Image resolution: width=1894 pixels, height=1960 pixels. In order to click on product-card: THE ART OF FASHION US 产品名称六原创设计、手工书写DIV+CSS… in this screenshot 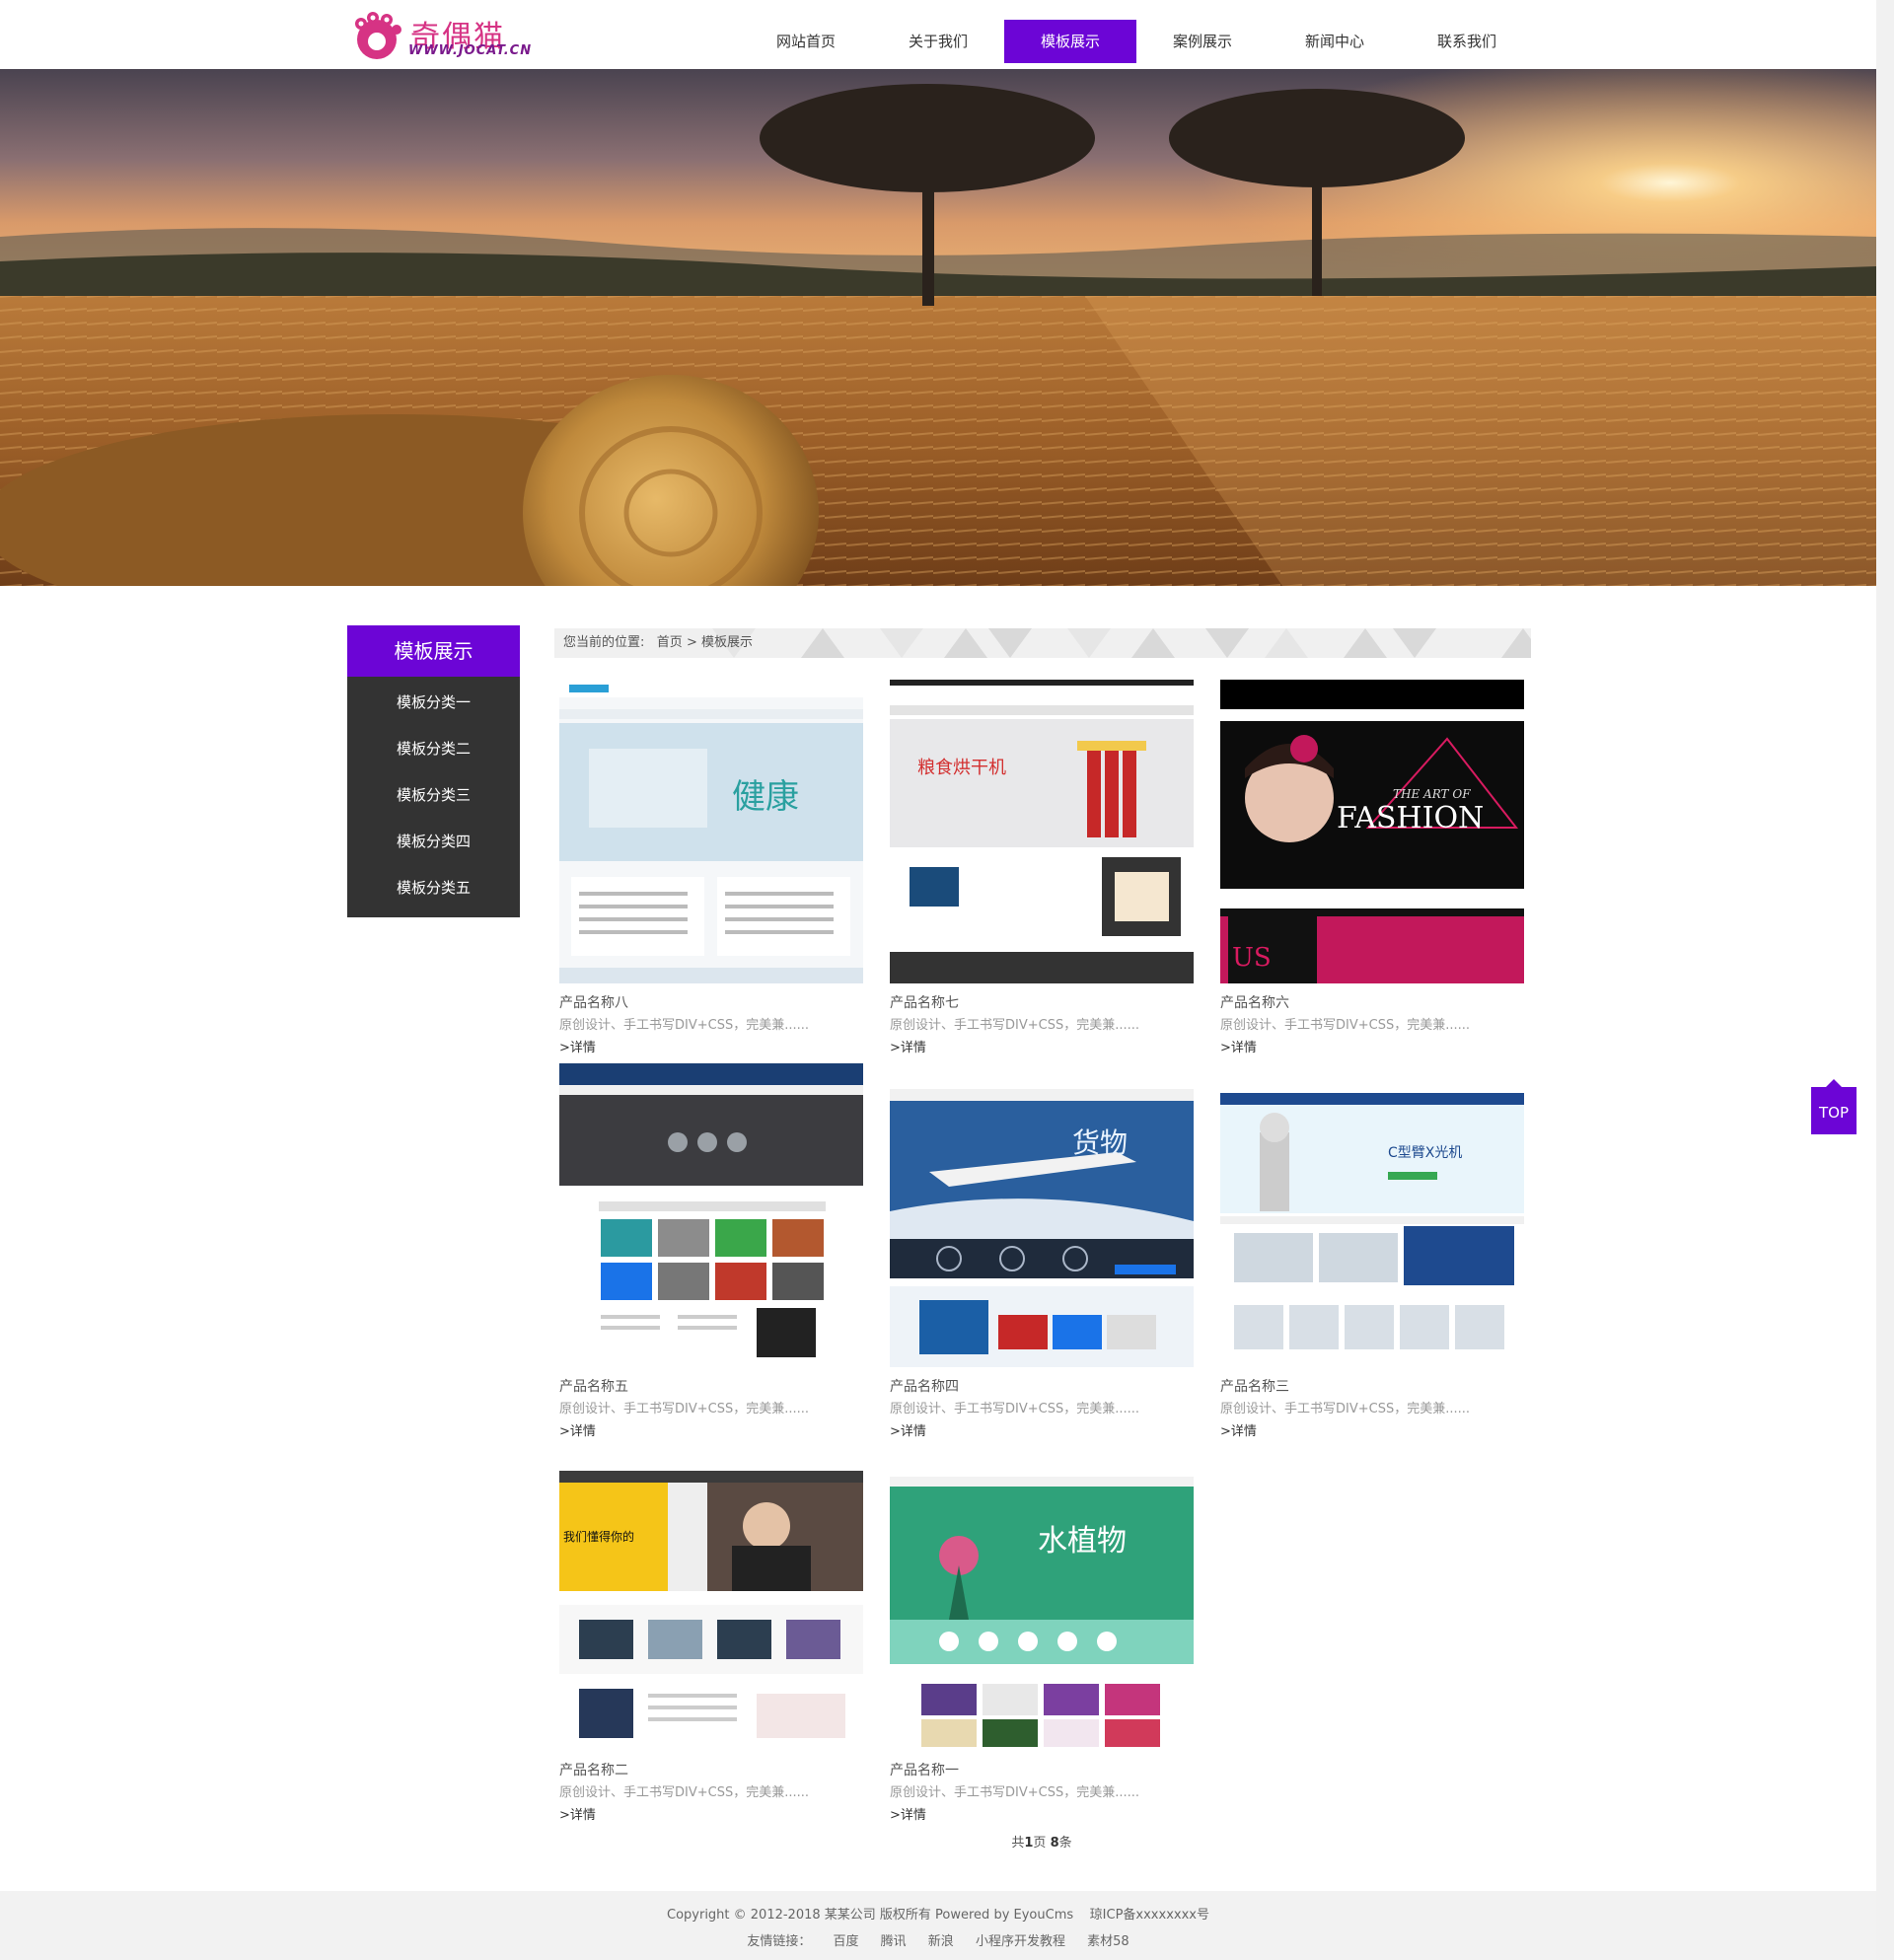, I will do `click(1372, 869)`.